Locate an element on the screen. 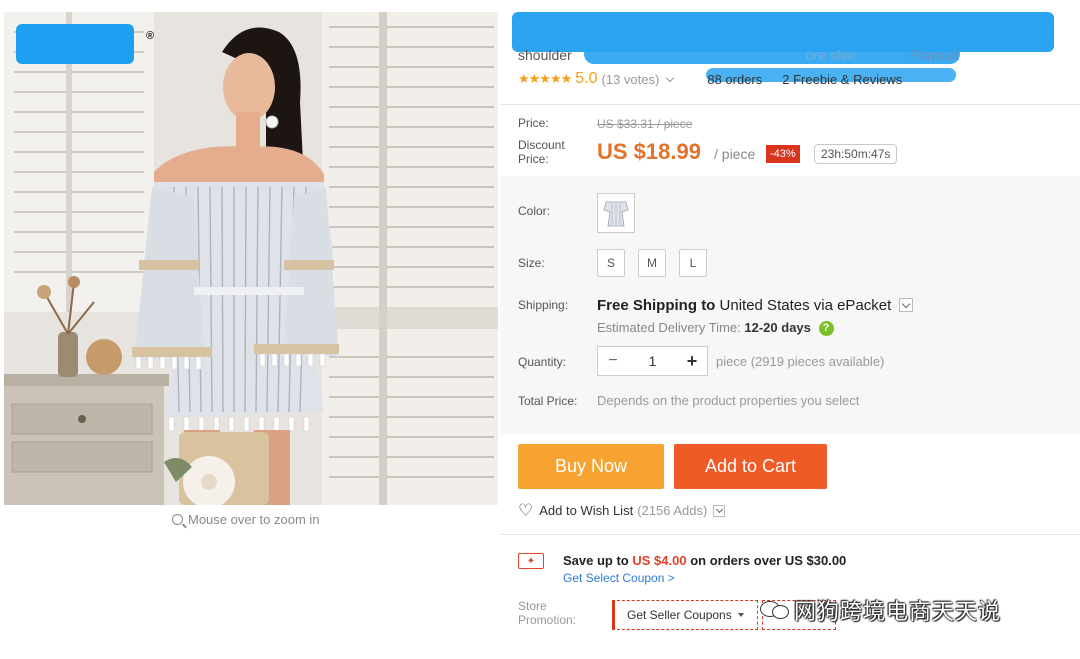  color-swatch is located at coordinates (616, 213).